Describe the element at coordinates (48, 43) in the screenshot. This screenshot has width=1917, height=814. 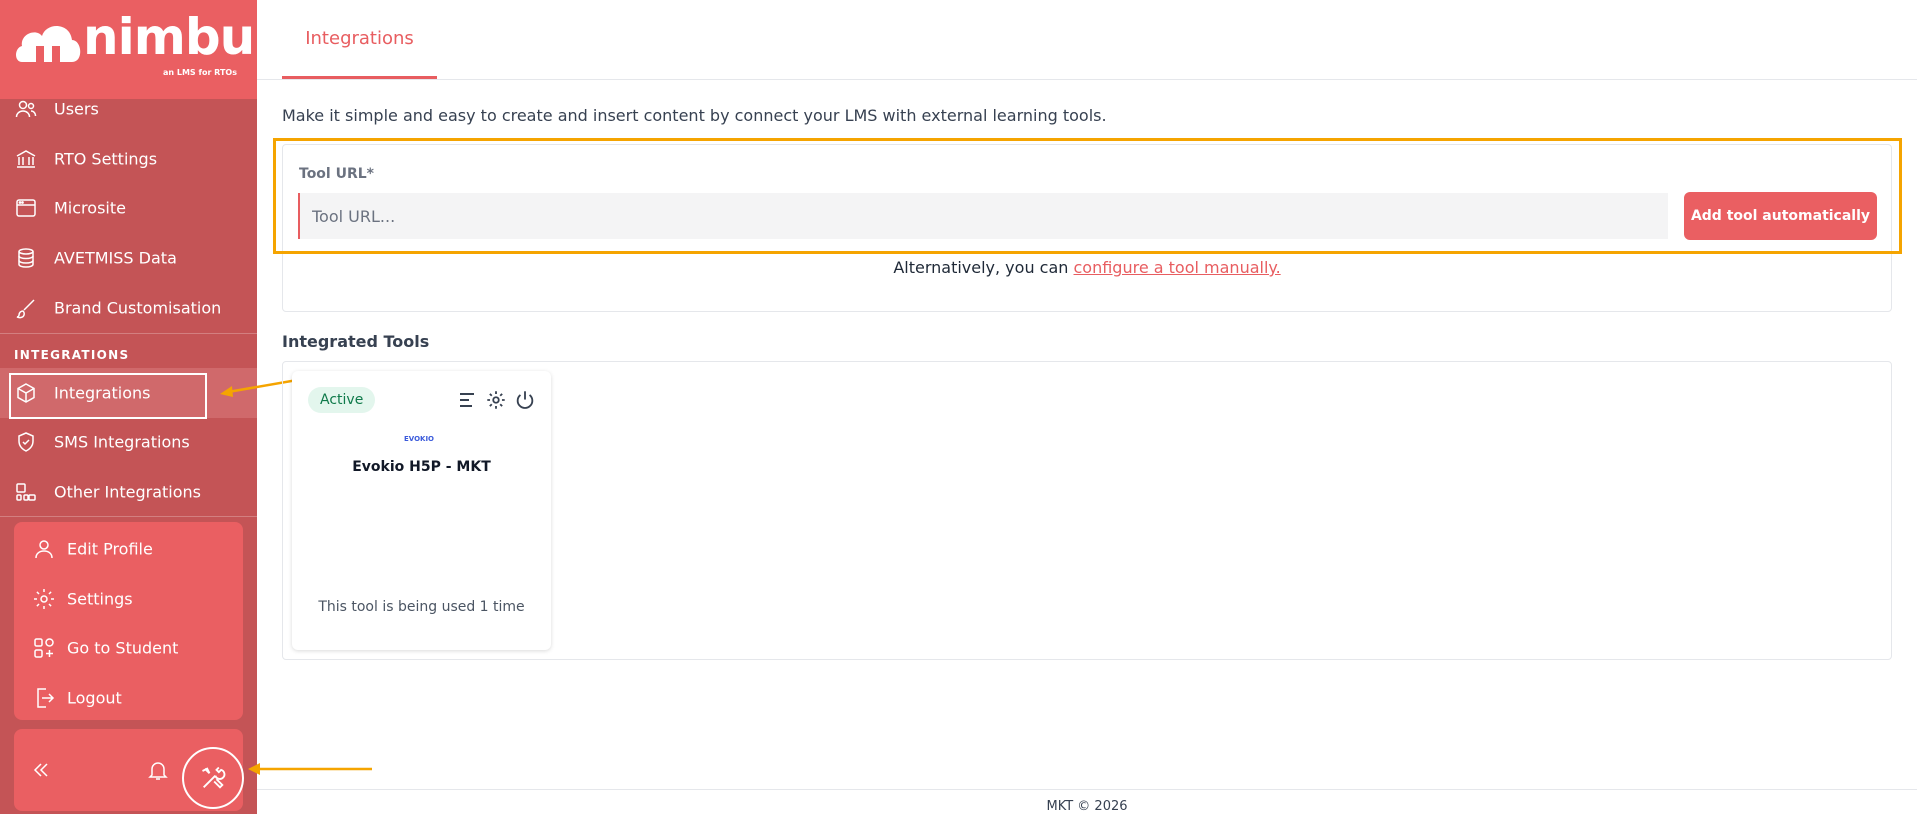
I see `cloud-logo-icon` at that location.